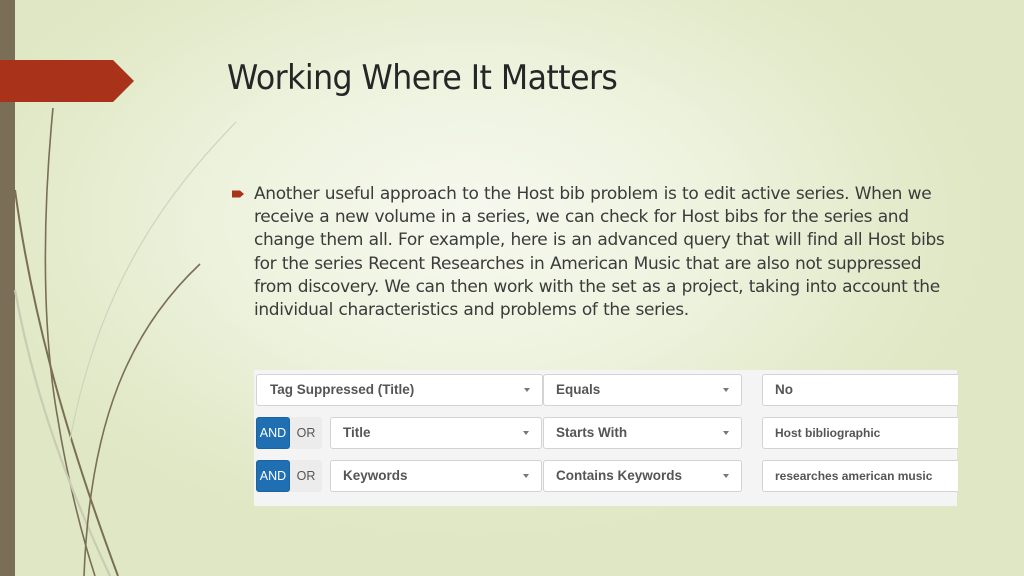 The image size is (1024, 576). What do you see at coordinates (436, 476) in the screenshot?
I see `field-select: Keywords` at bounding box center [436, 476].